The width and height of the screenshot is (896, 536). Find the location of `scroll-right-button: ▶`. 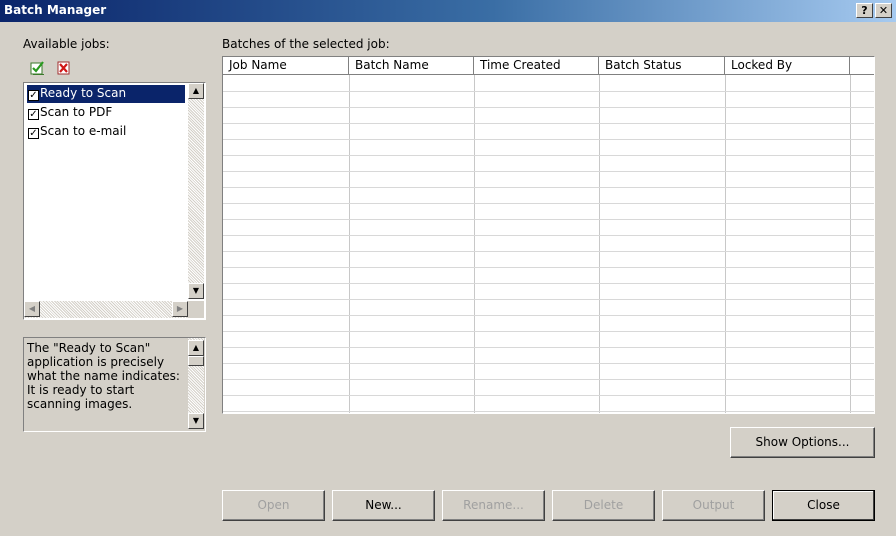

scroll-right-button: ▶ is located at coordinates (180, 309).